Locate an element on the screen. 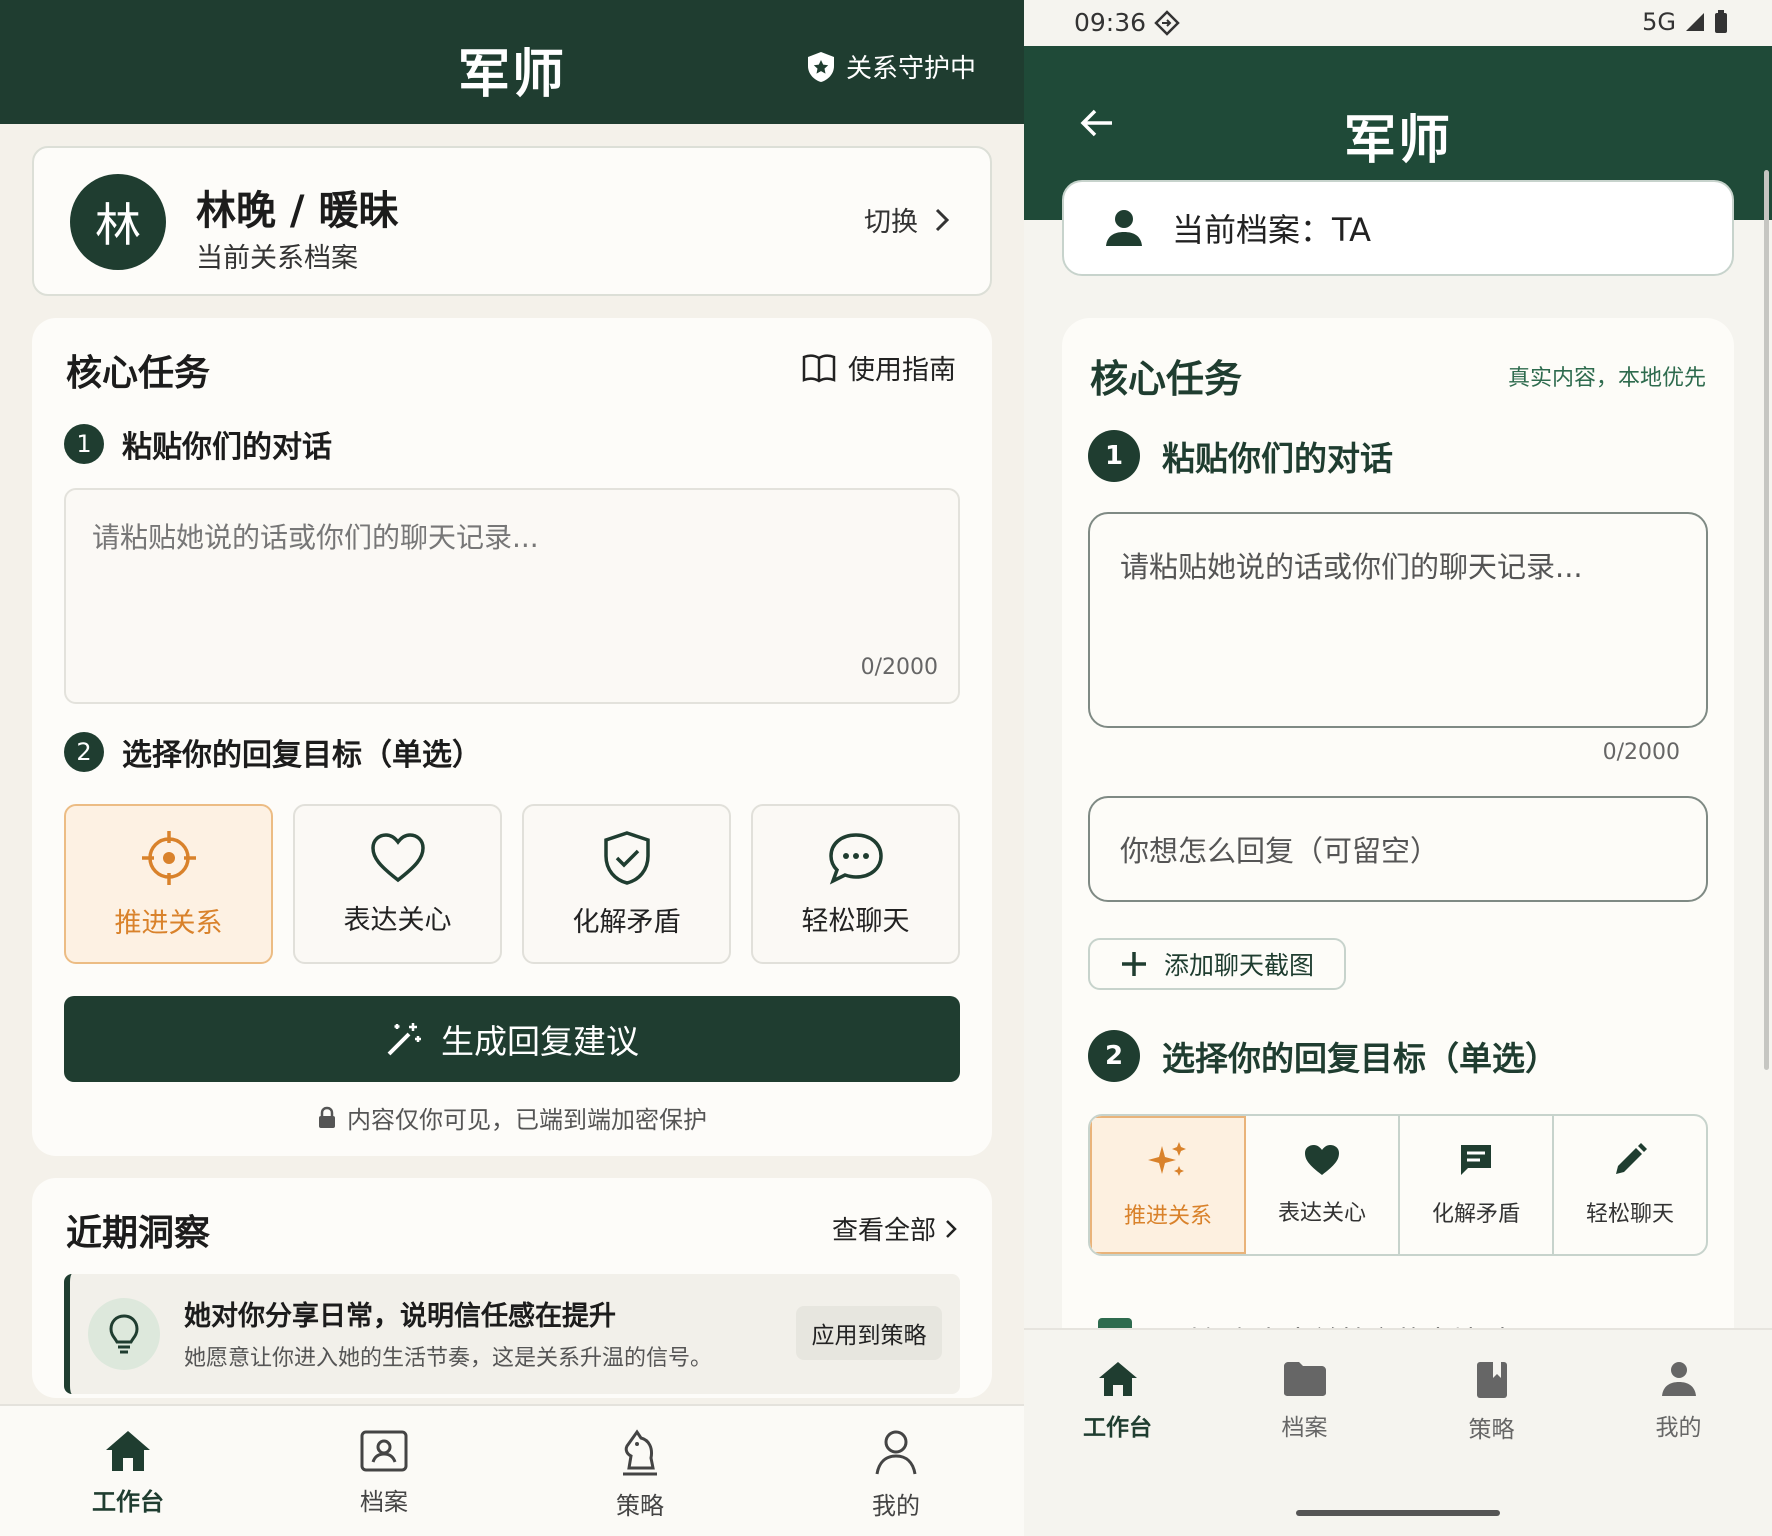 This screenshot has width=1772, height=1536. chess-knight-icon is located at coordinates (640, 1453).